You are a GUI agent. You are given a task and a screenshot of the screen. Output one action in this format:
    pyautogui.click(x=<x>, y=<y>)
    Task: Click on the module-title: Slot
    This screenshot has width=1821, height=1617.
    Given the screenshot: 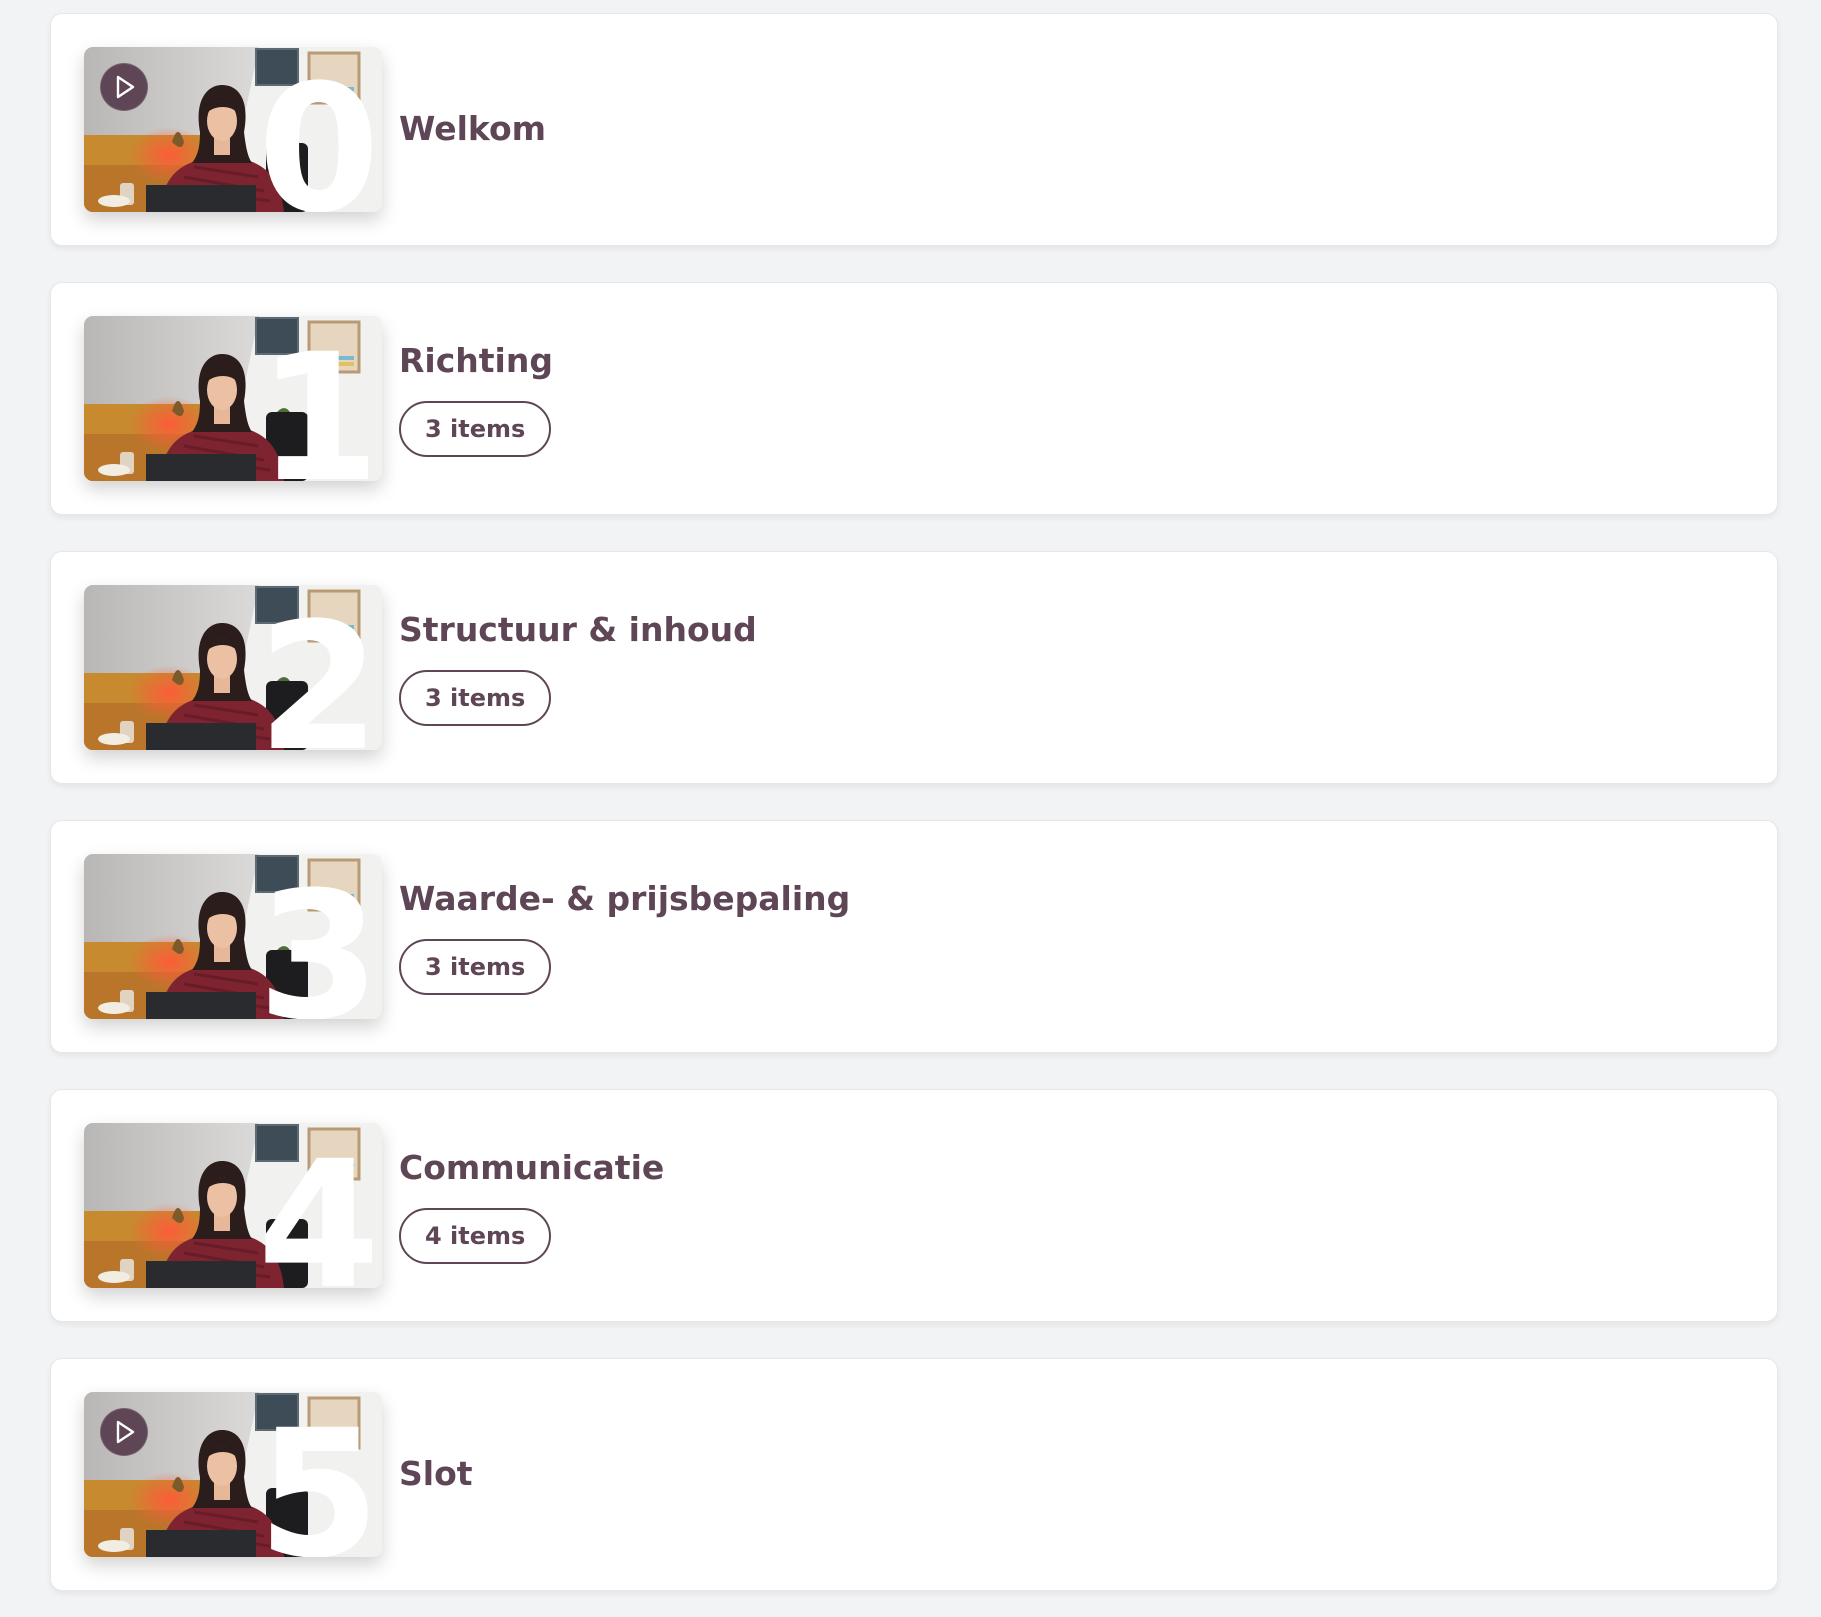 What is the action you would take?
    pyautogui.click(x=436, y=1473)
    